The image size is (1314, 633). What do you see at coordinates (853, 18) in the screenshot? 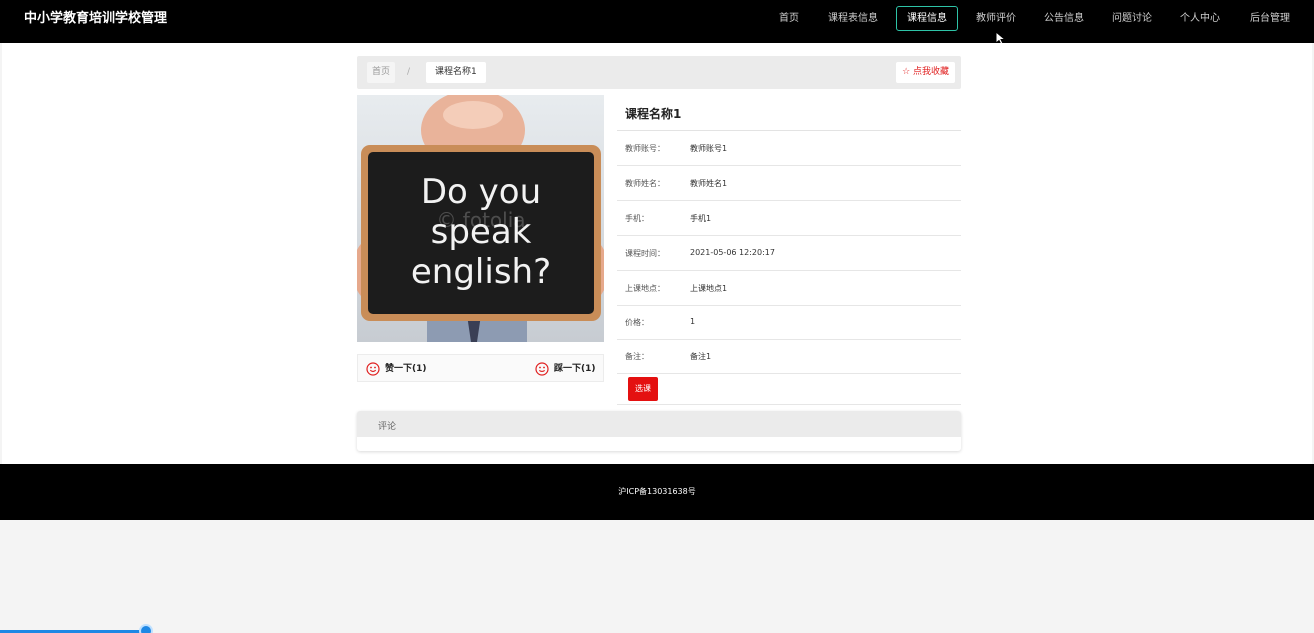
I see `nav-schedule: 课程表信息` at bounding box center [853, 18].